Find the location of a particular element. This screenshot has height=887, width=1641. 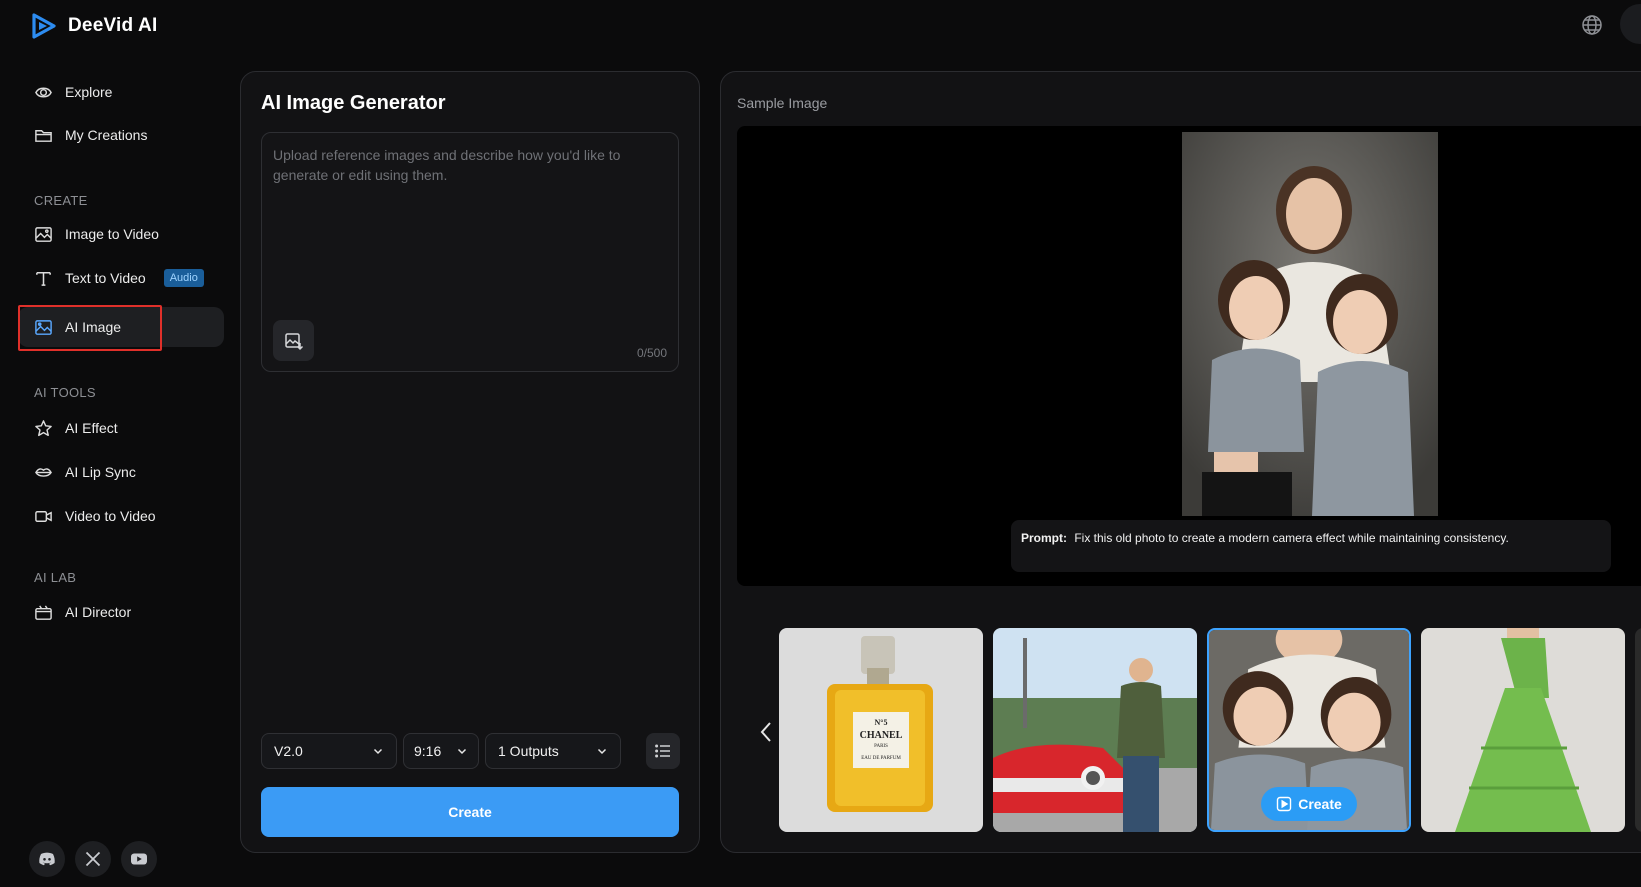

account-button is located at coordinates (1630, 24).